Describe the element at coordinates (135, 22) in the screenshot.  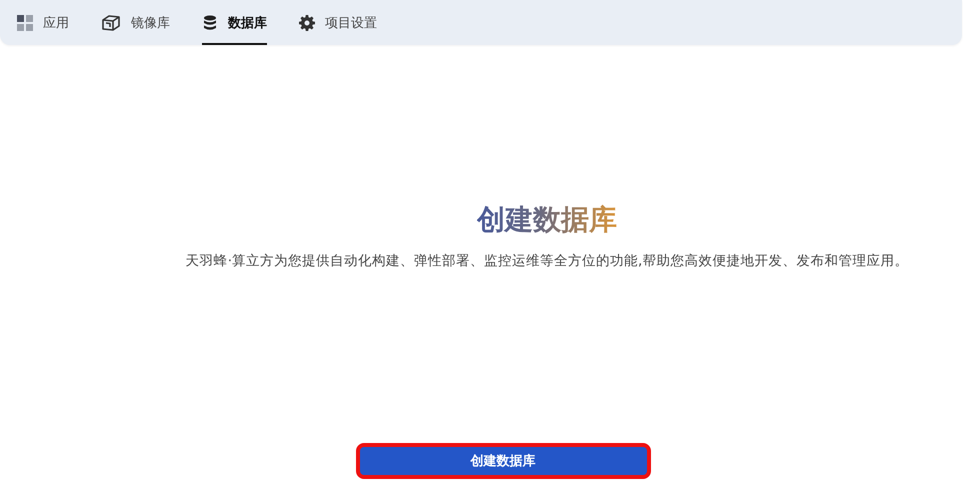
I see `nav-tab: 镜像库` at that location.